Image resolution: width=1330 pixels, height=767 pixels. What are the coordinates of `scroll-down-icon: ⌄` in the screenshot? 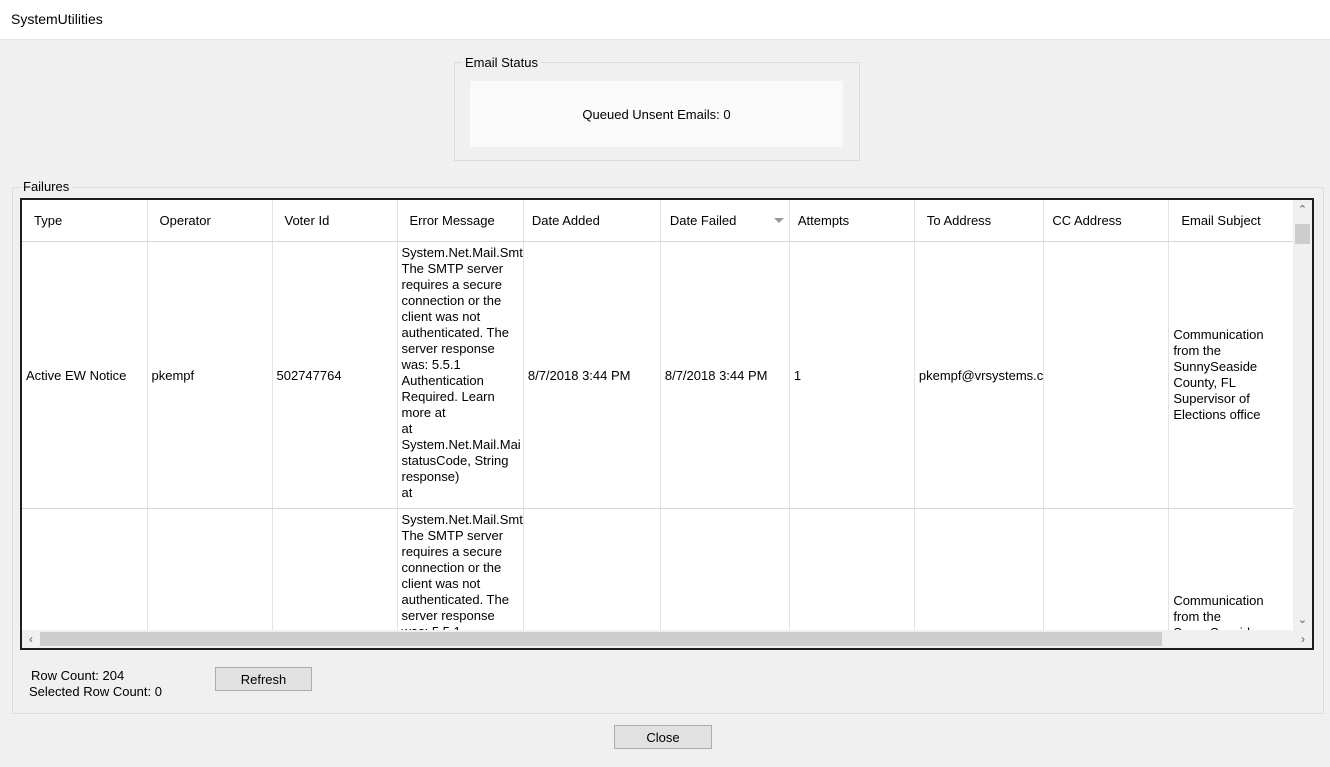 It's located at (1302, 620).